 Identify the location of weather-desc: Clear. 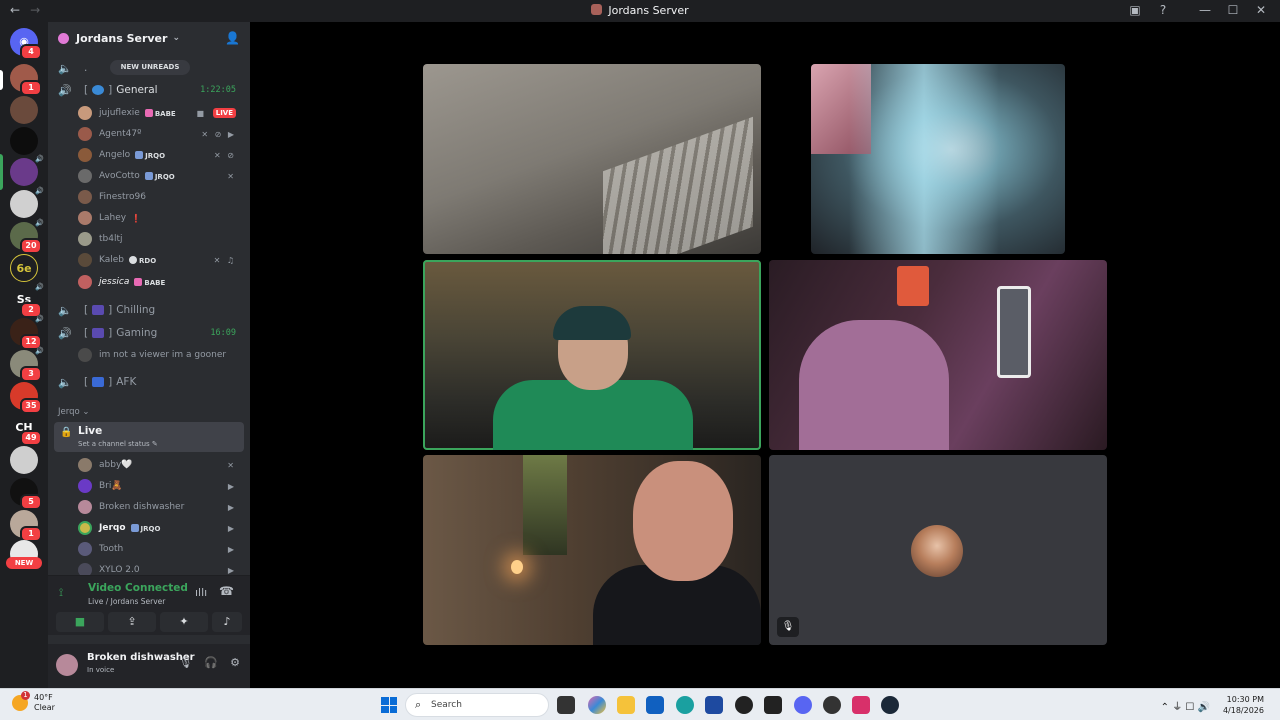
(44, 707).